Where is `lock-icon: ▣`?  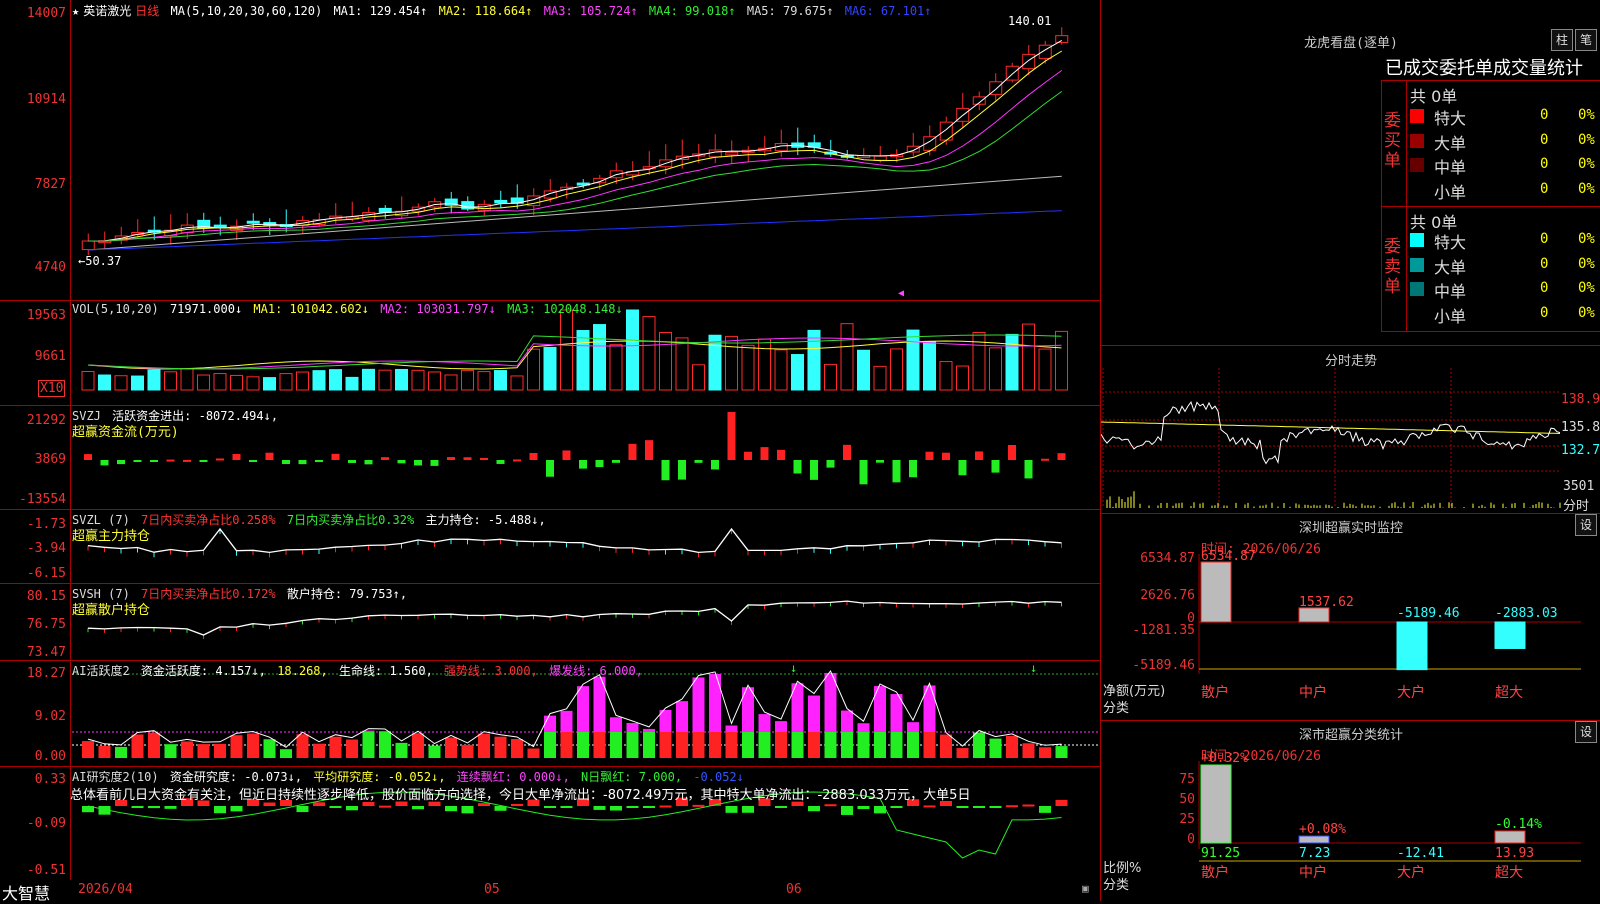 lock-icon: ▣ is located at coordinates (1085, 888).